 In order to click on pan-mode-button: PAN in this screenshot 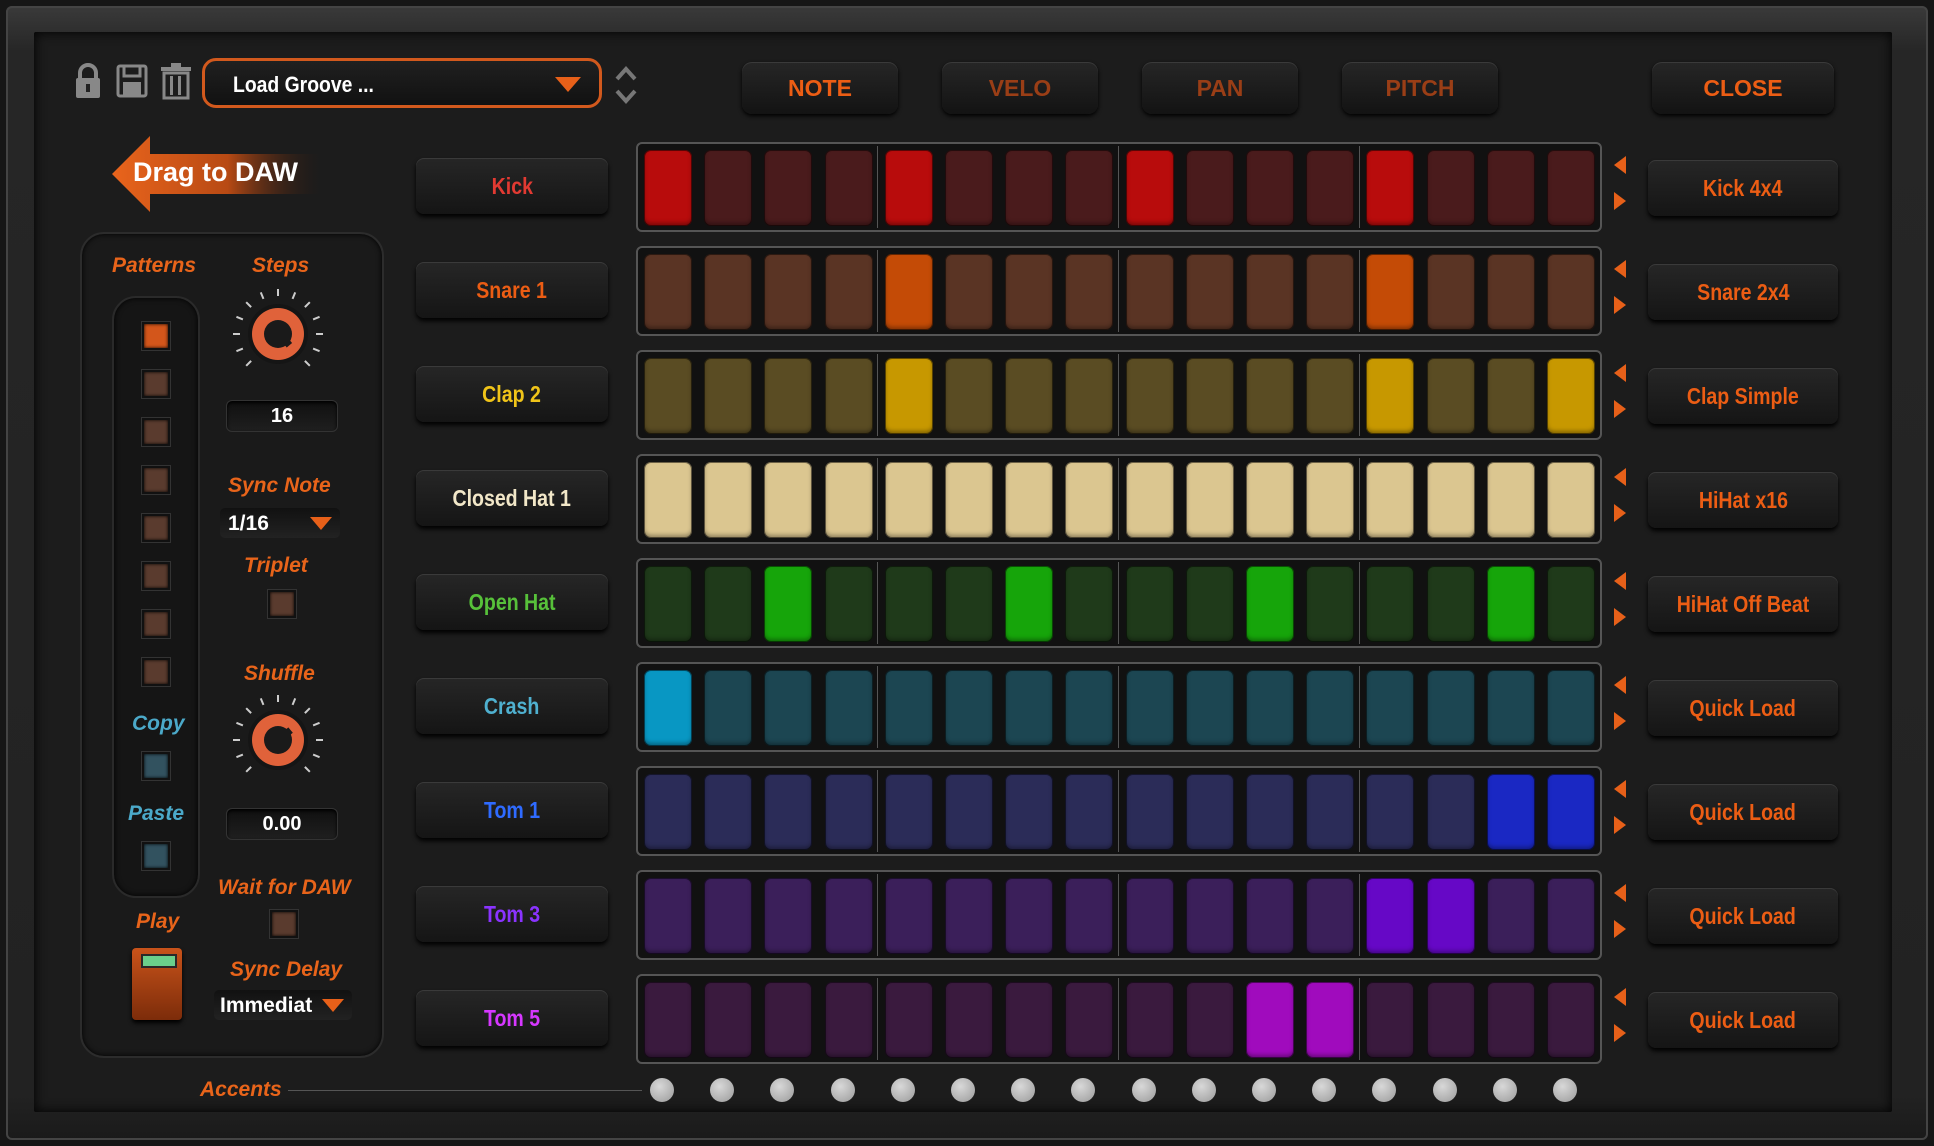, I will do `click(1220, 88)`.